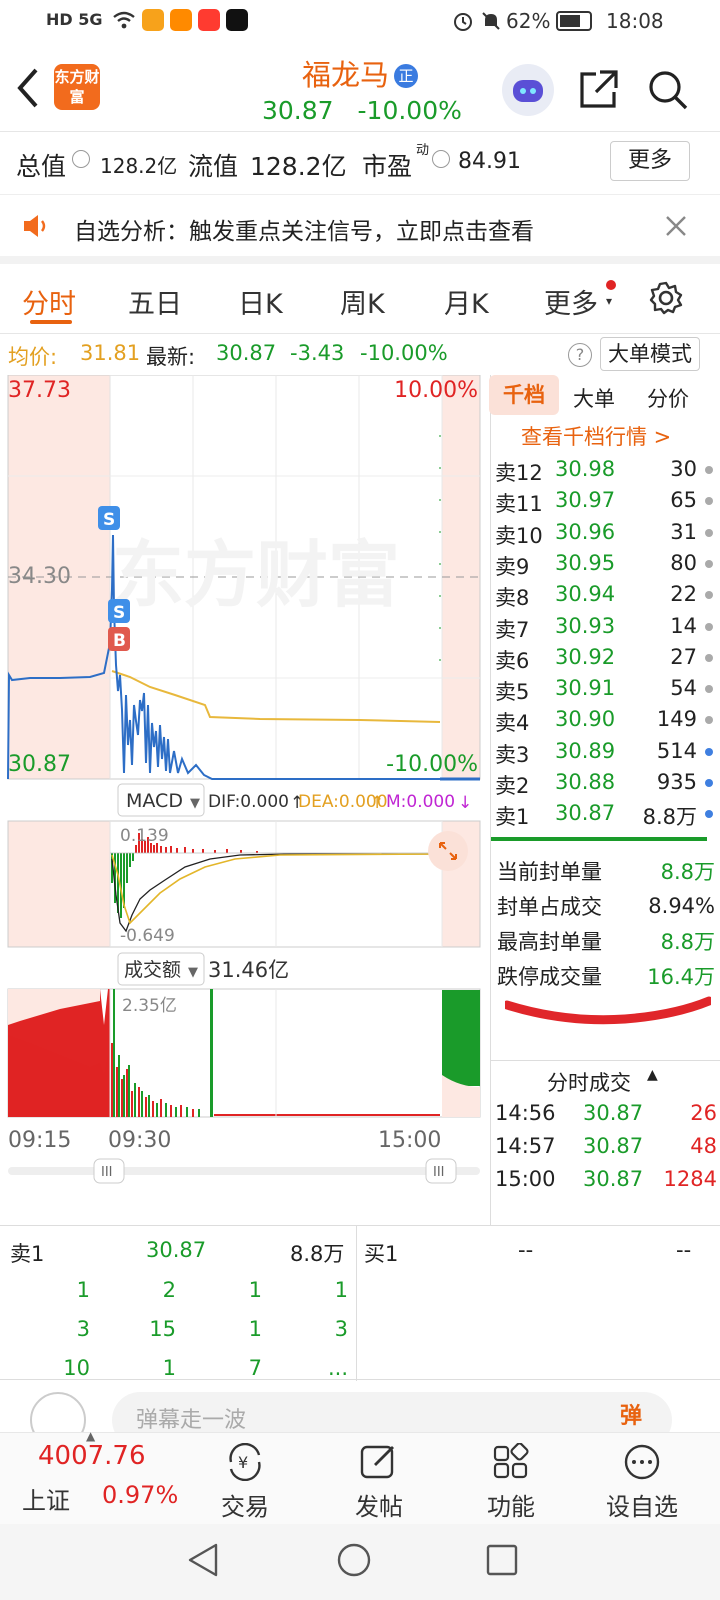 The height and width of the screenshot is (1600, 720). Describe the element at coordinates (606, 628) in the screenshot. I see `ask-level-row: 卖7 30.93 14` at that location.